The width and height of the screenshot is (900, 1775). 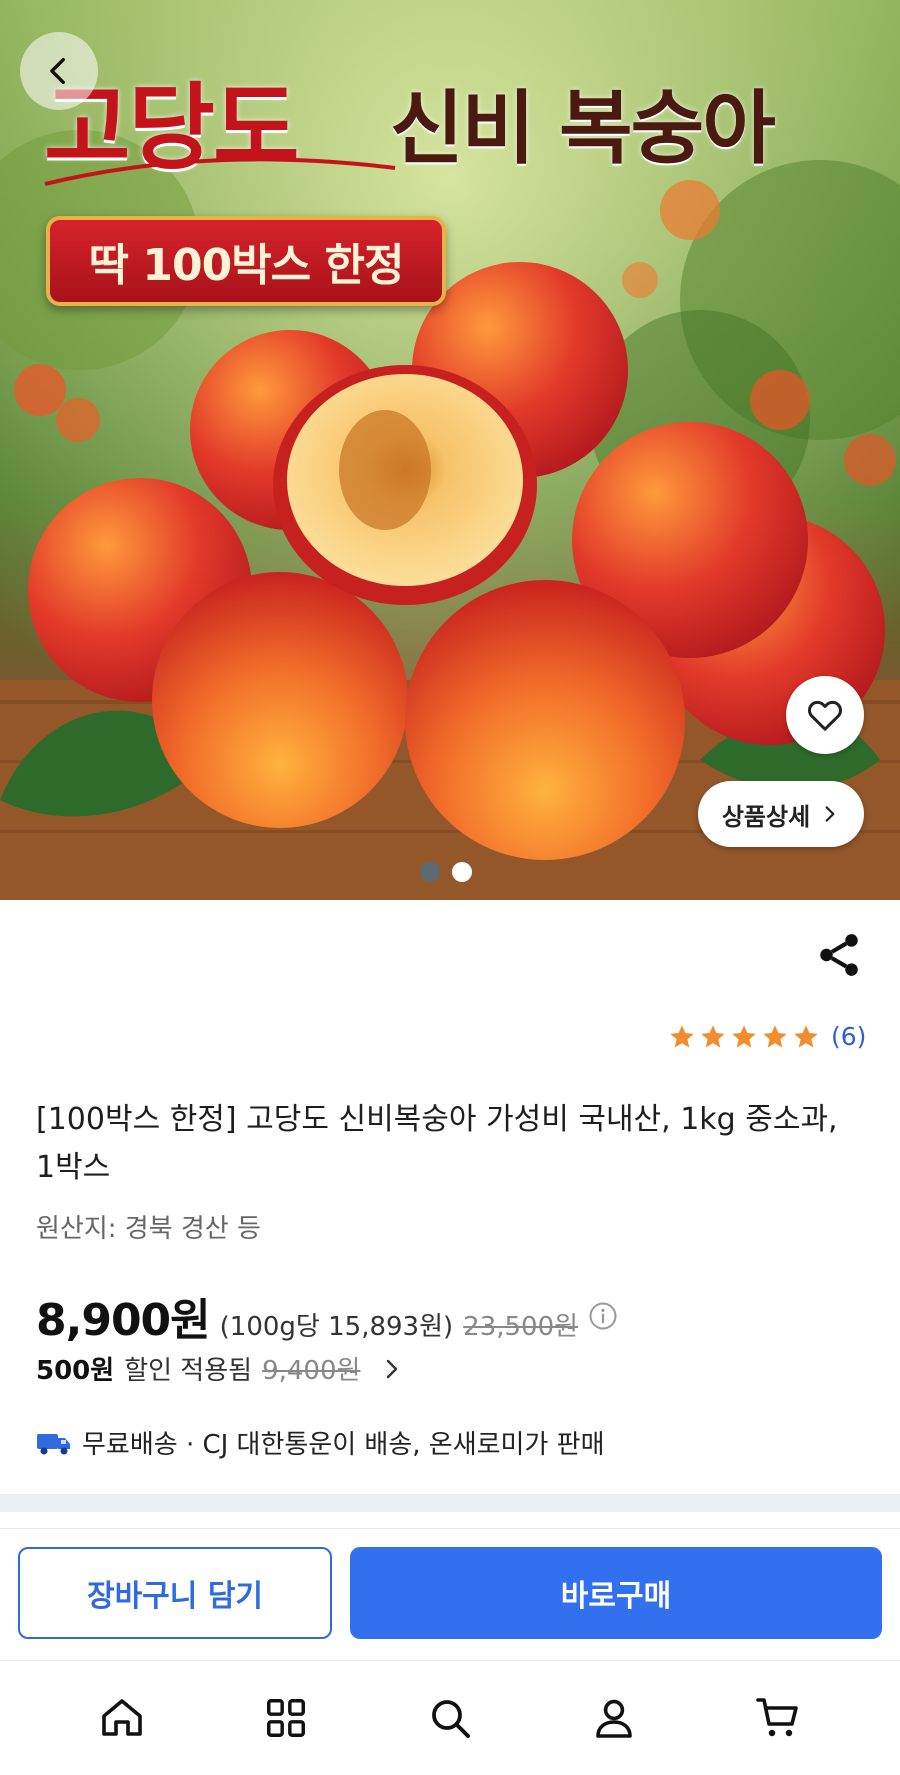 What do you see at coordinates (220, 171) in the screenshot?
I see `title-swoosh` at bounding box center [220, 171].